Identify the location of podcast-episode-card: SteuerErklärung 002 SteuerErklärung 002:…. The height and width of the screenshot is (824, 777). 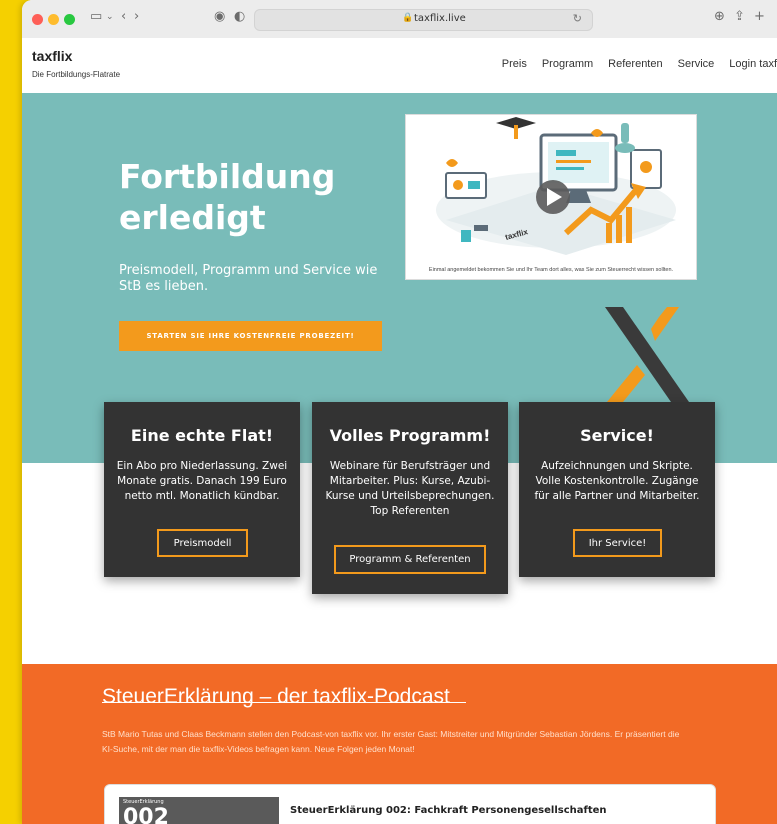
(410, 804).